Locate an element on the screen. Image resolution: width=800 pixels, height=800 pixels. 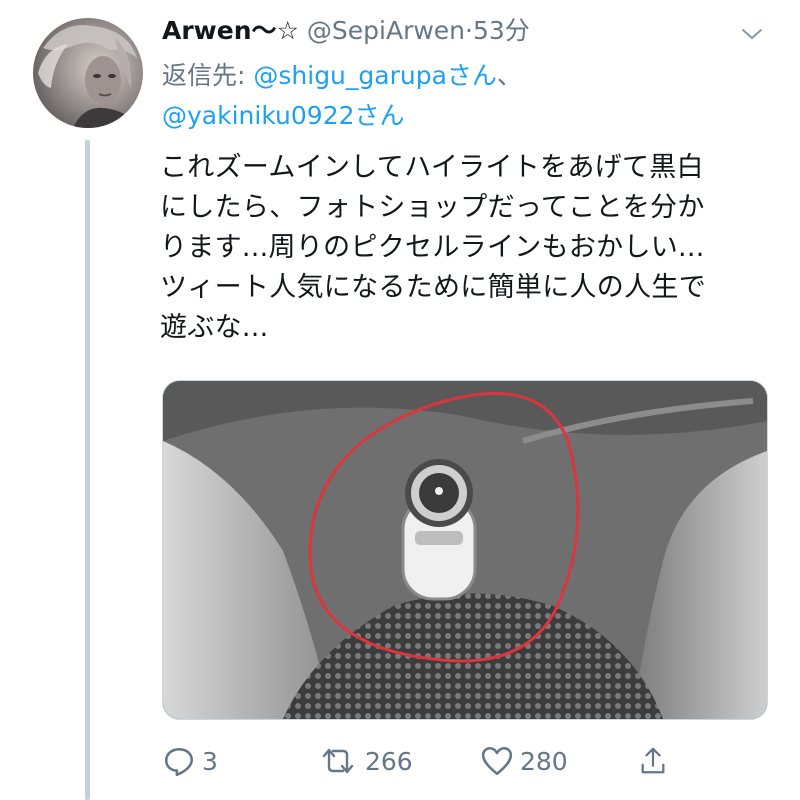
share-icon is located at coordinates (653, 760).